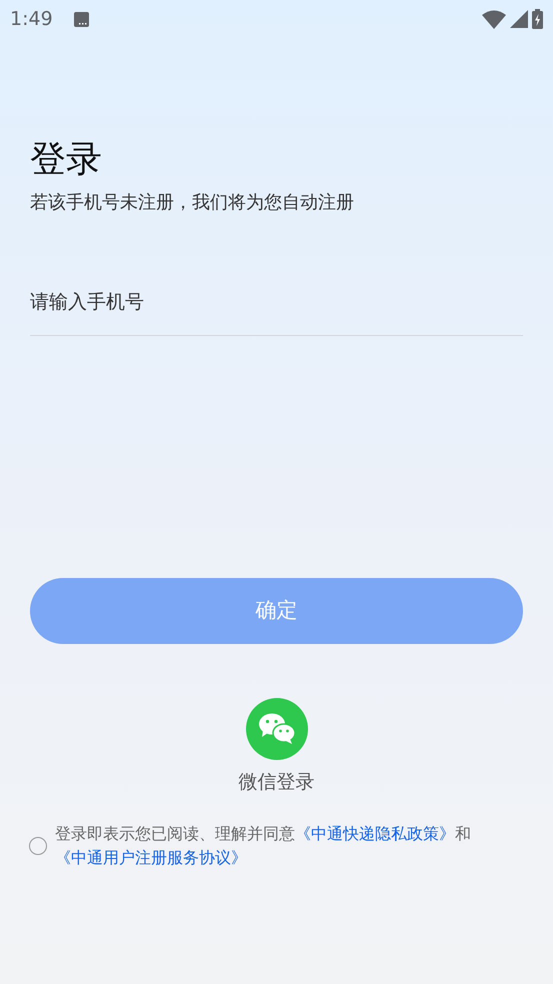  Describe the element at coordinates (263, 846) in the screenshot. I see `agreement-text: 登录即表示您已阅读、理解并同意《中通快递隐私政策》和 《中通用户注册服务协议》` at that location.